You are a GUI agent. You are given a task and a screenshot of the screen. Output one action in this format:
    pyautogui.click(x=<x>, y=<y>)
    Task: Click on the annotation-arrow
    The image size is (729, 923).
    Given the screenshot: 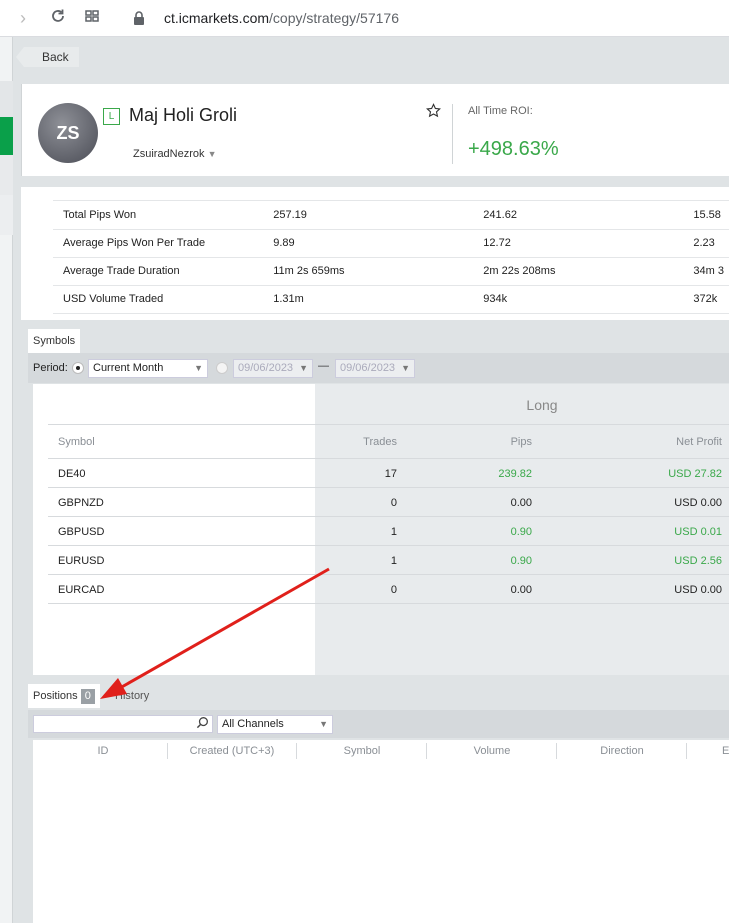 What is the action you would take?
    pyautogui.click(x=215, y=633)
    